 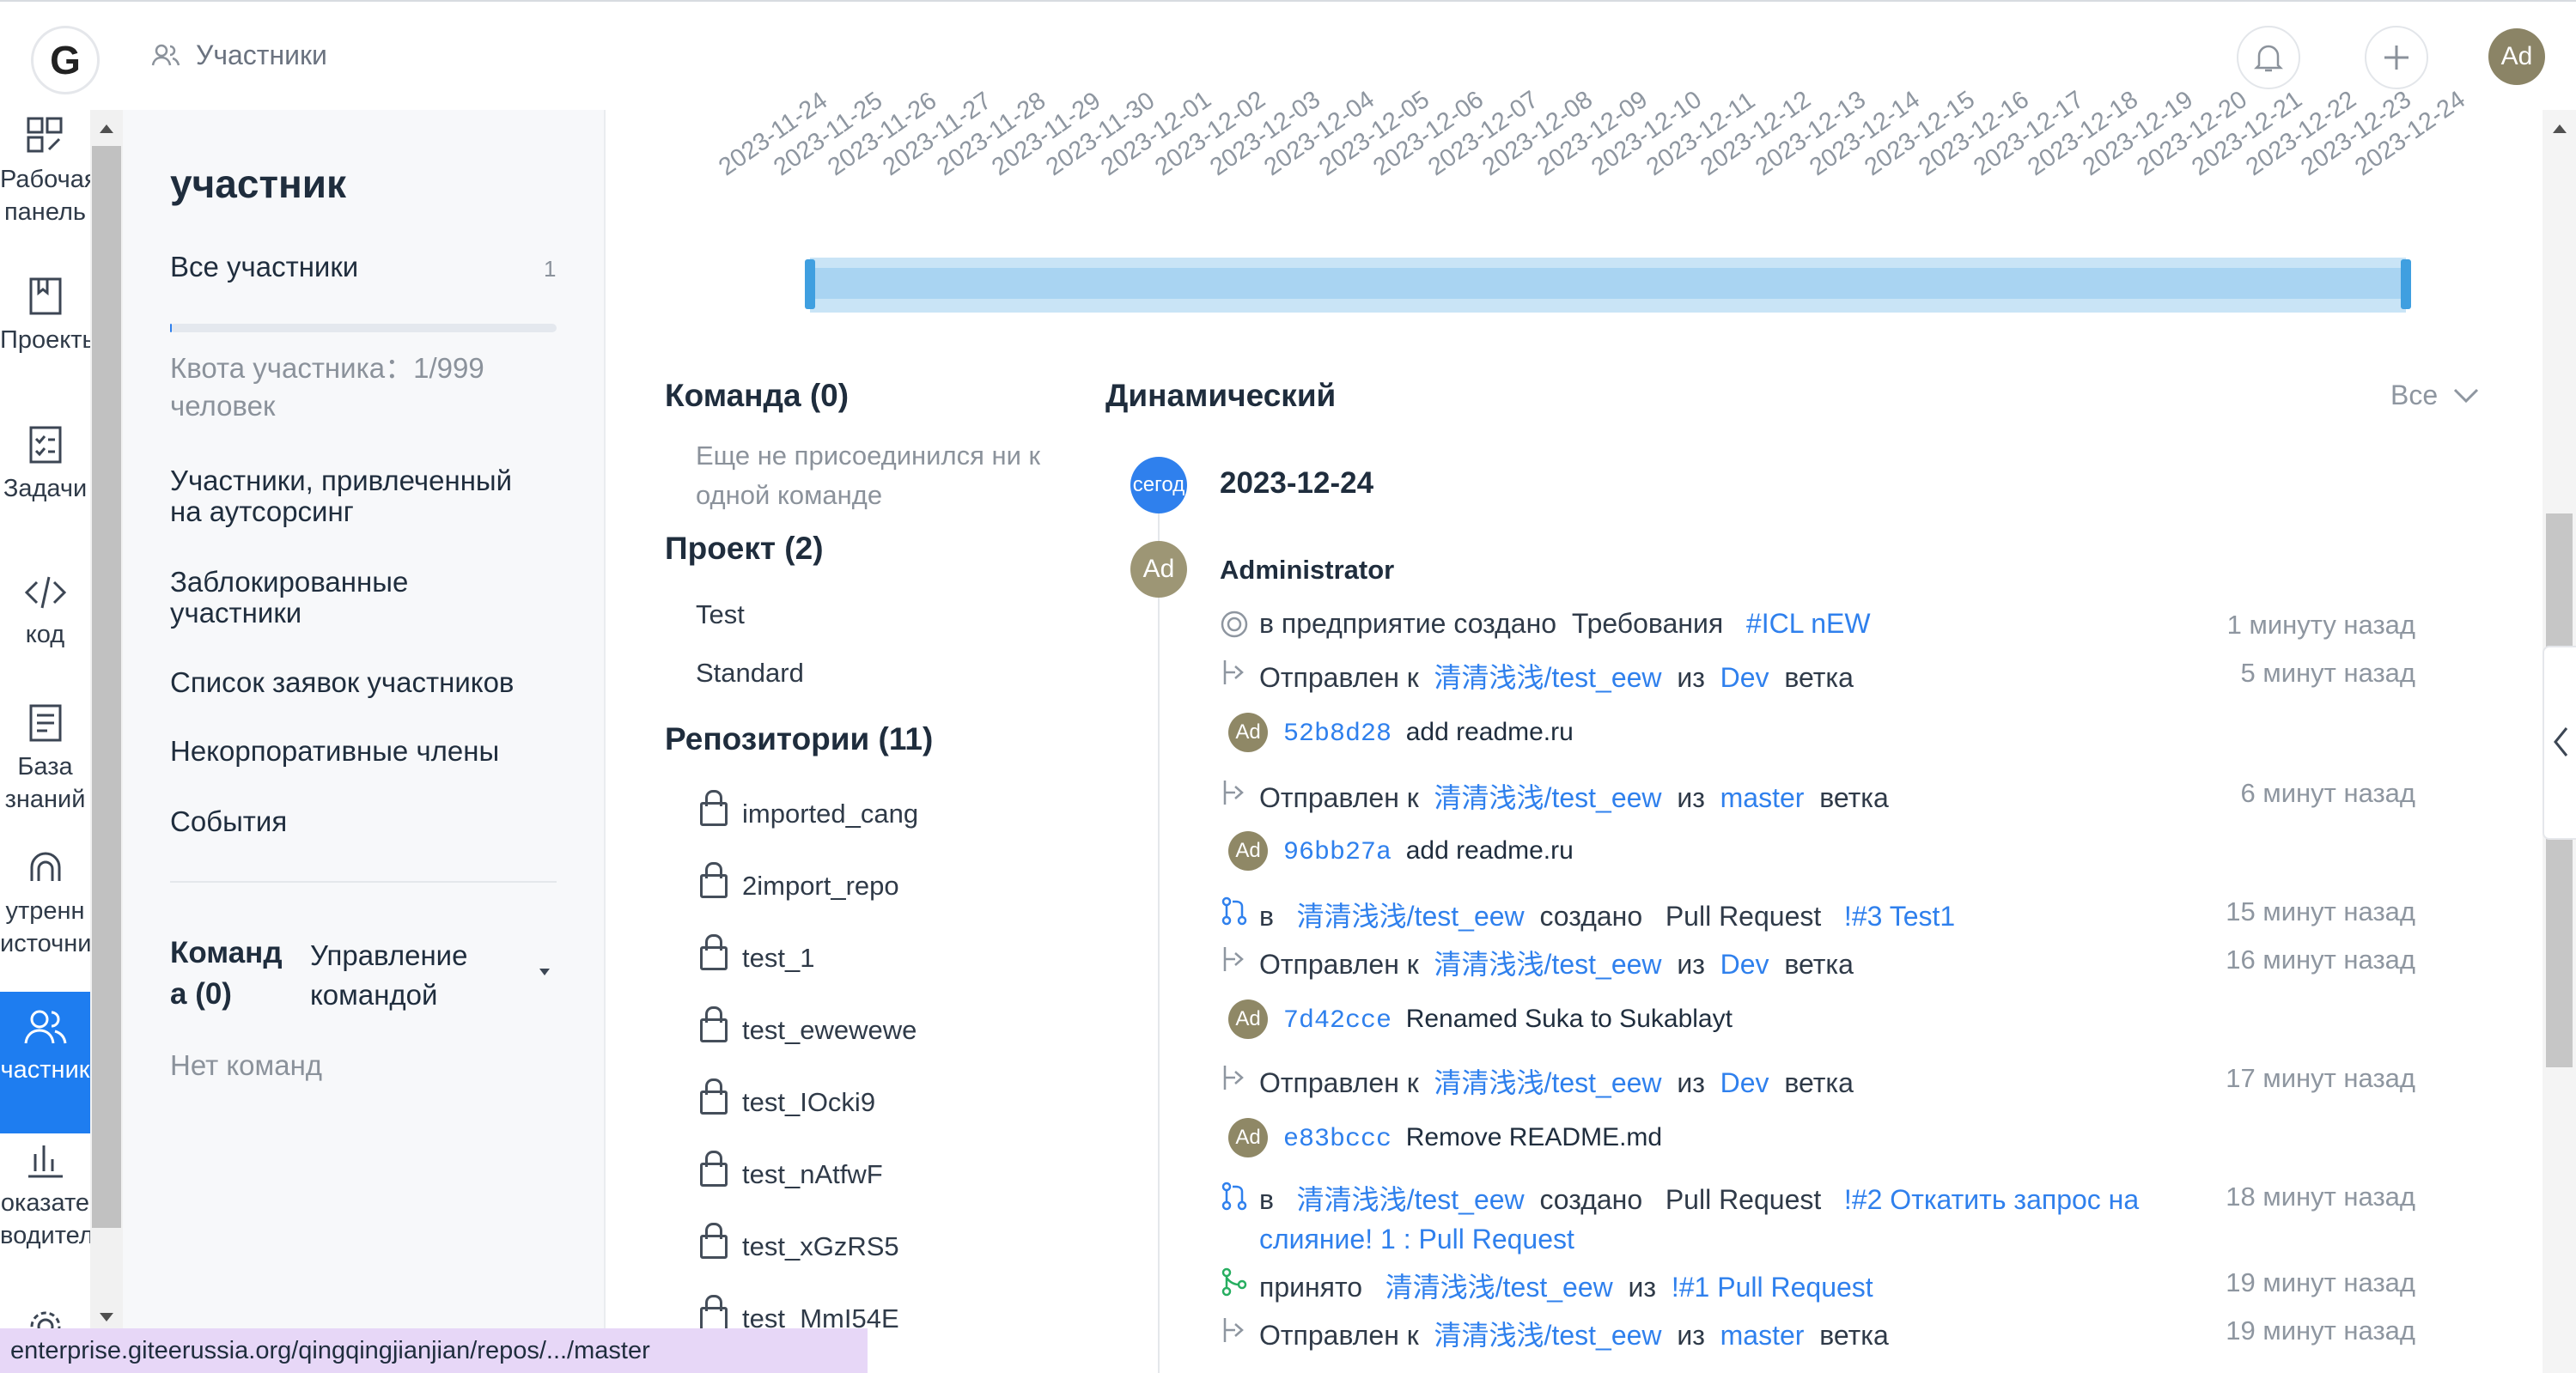 I want to click on commit-hash-link: e83bccc, so click(x=1337, y=1139).